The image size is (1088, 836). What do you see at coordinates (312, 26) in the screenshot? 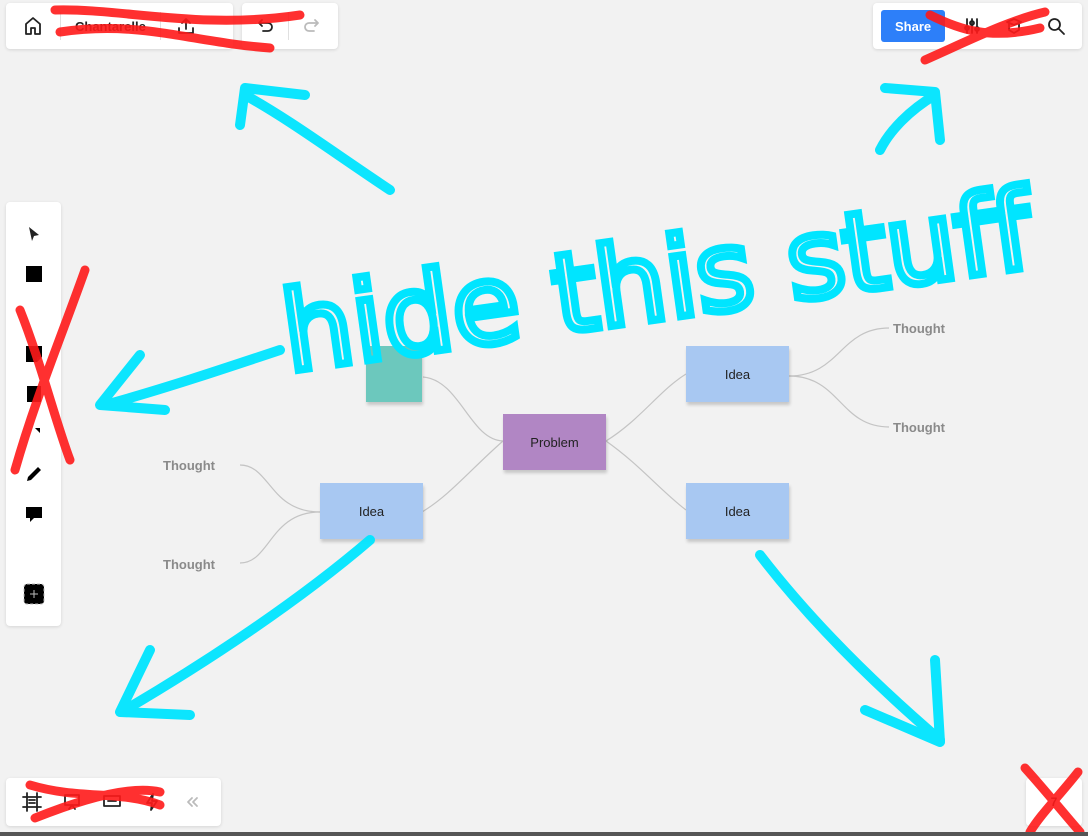
I see `redo-icon` at bounding box center [312, 26].